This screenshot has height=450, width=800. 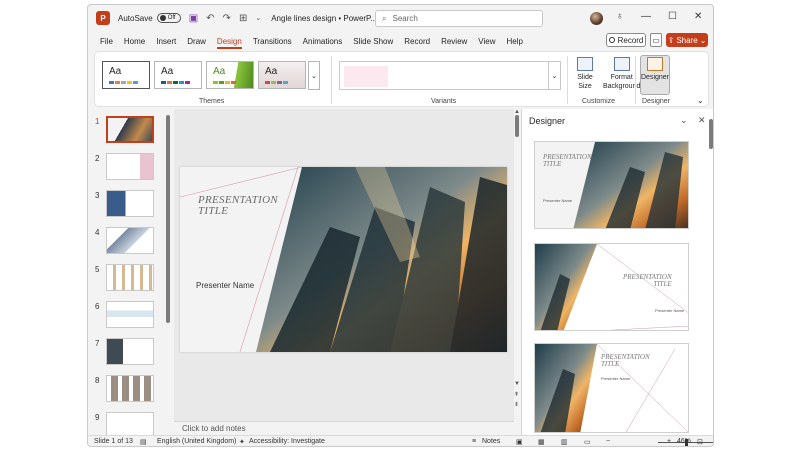 What do you see at coordinates (450, 75) in the screenshot?
I see `variants-gallery: ⌄` at bounding box center [450, 75].